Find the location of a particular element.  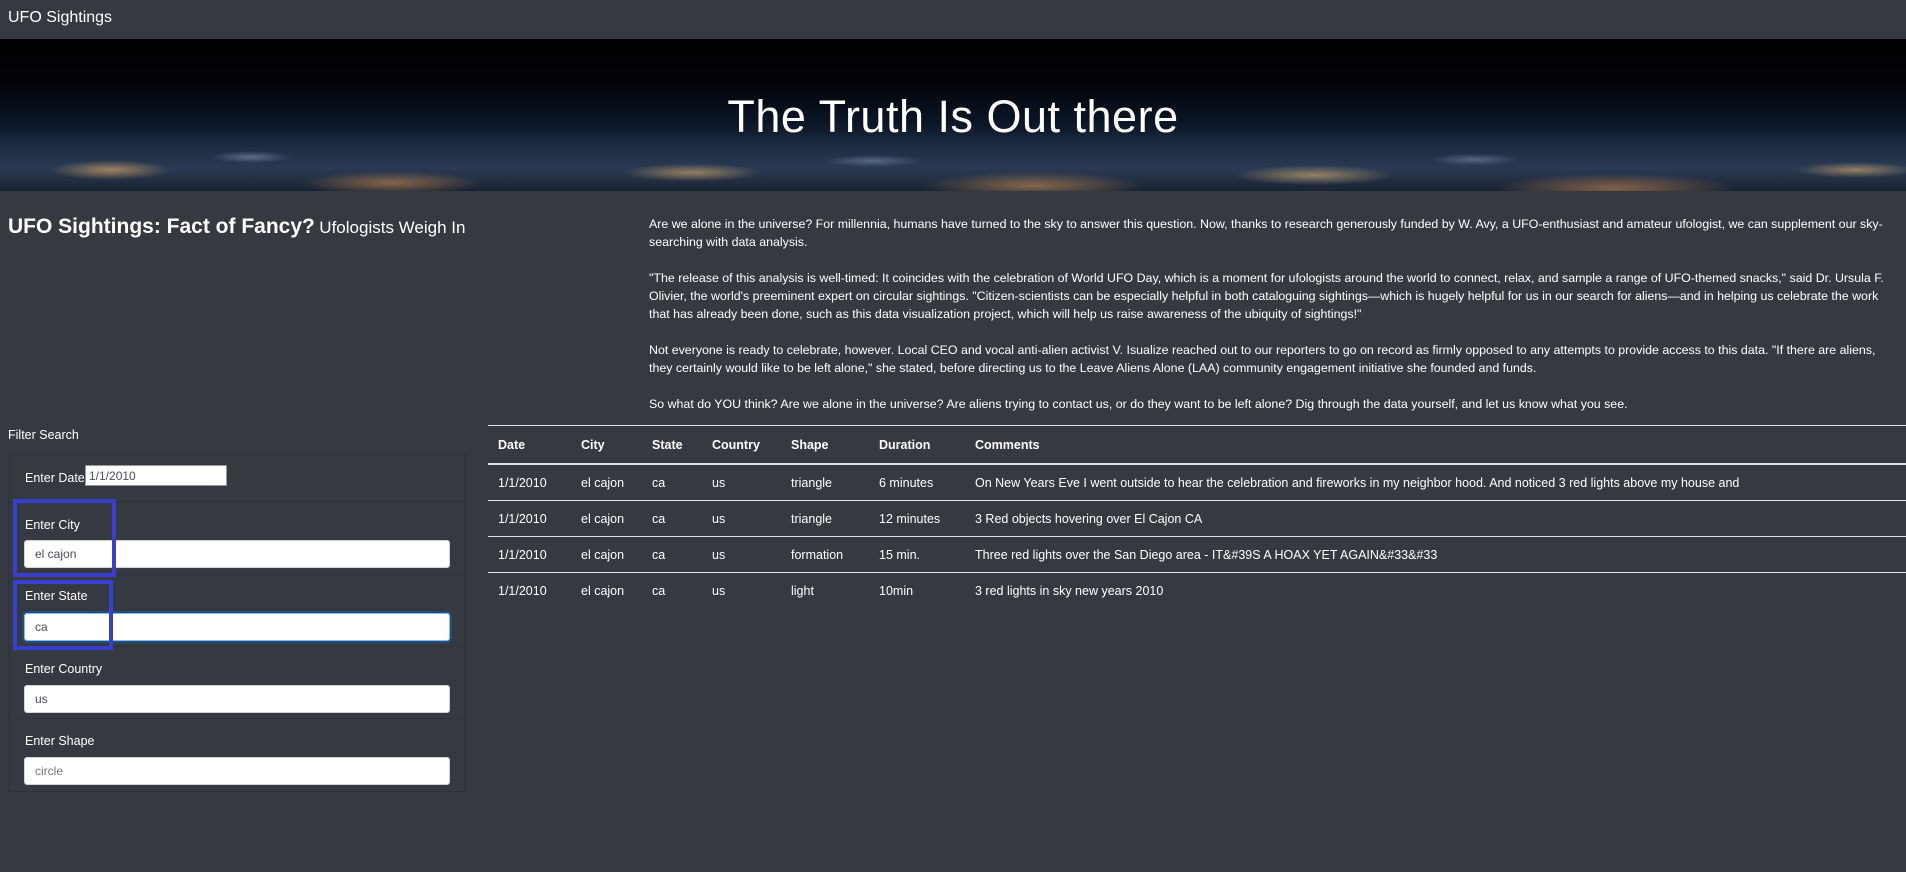

shape-input is located at coordinates (237, 771).